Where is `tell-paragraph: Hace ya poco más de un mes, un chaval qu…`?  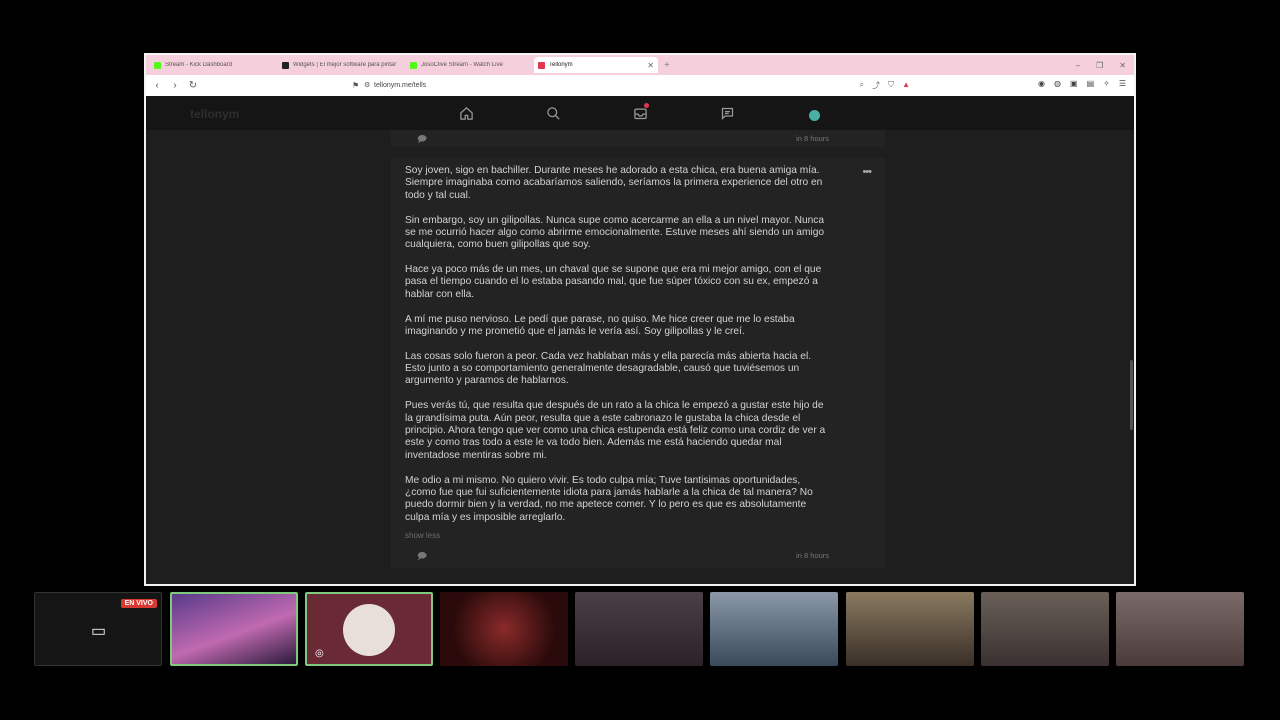 tell-paragraph: Hace ya poco más de un mes, un chaval qu… is located at coordinates (613, 282).